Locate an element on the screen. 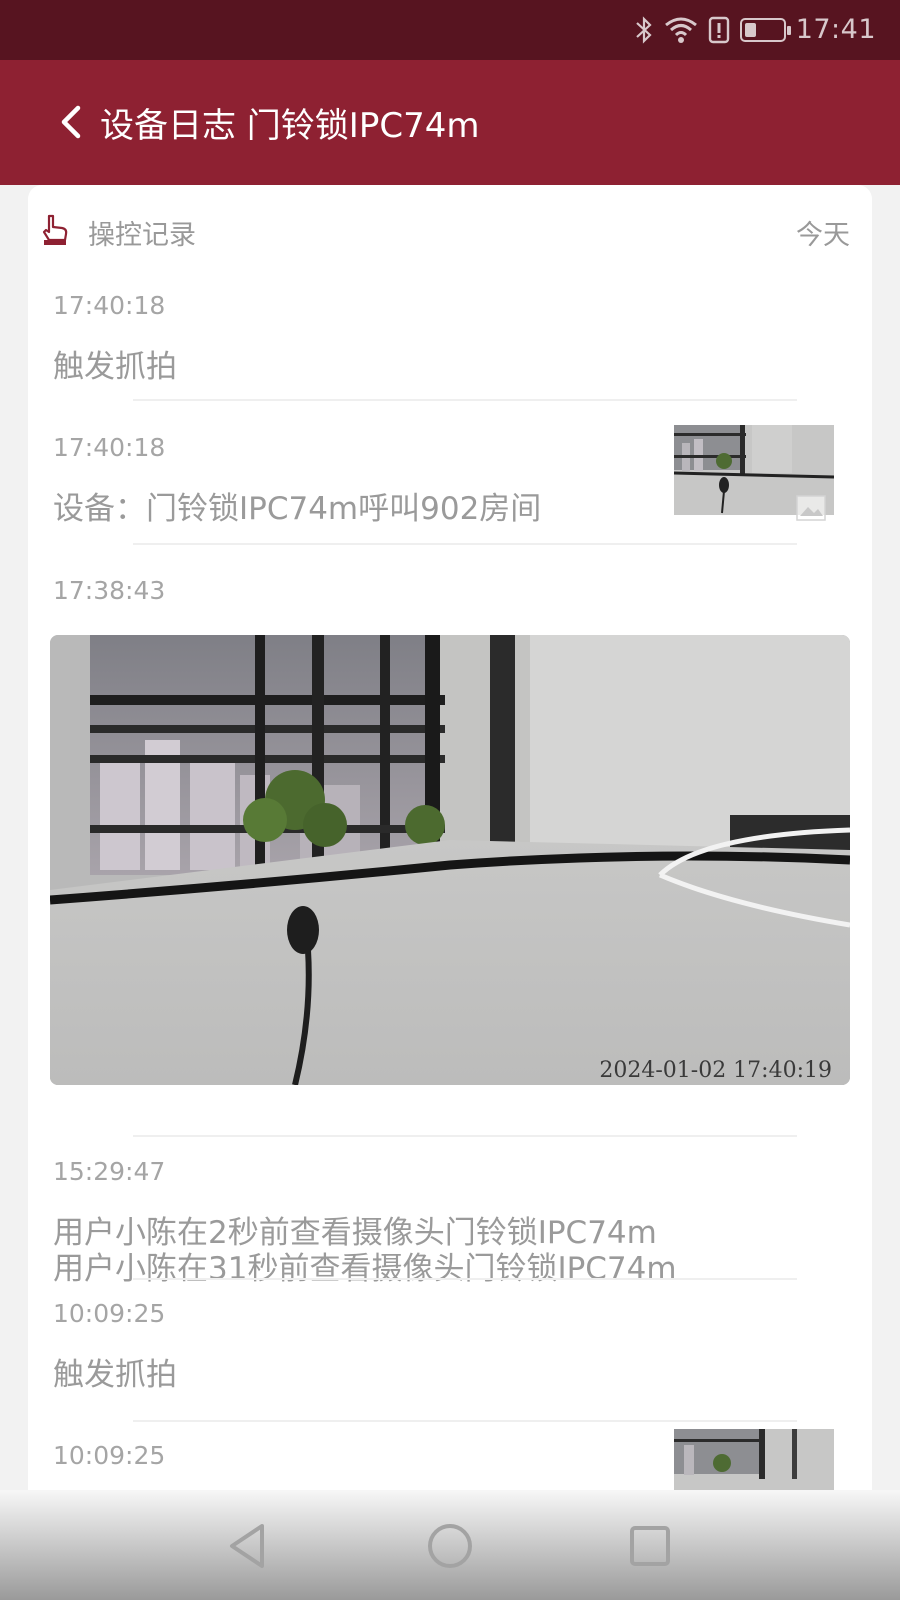 The height and width of the screenshot is (1600, 900). alert-icon is located at coordinates (718, 29).